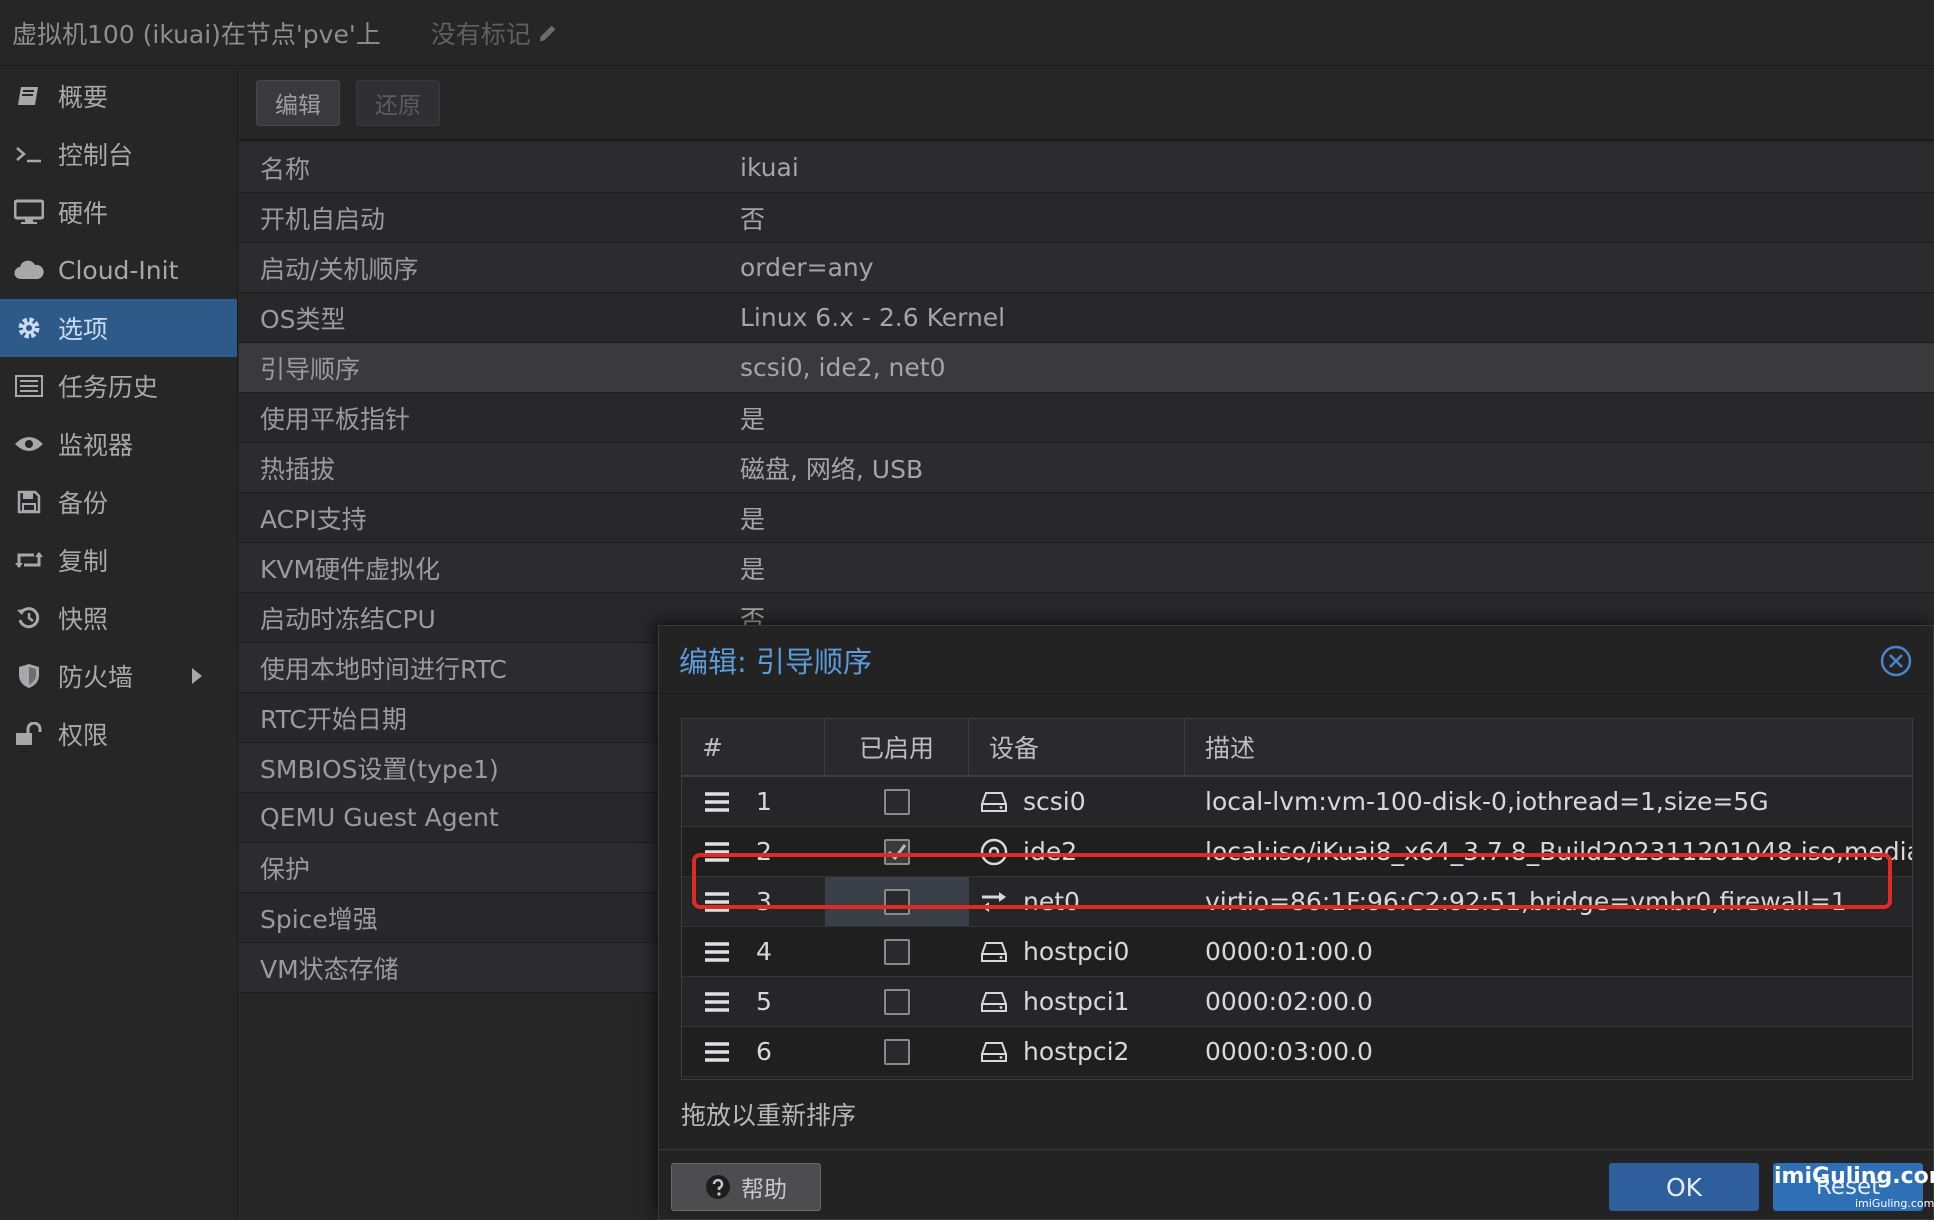 Image resolution: width=1934 pixels, height=1220 pixels. Describe the element at coordinates (118, 212) in the screenshot. I see `sidebar-item-hardware: 硬件` at that location.